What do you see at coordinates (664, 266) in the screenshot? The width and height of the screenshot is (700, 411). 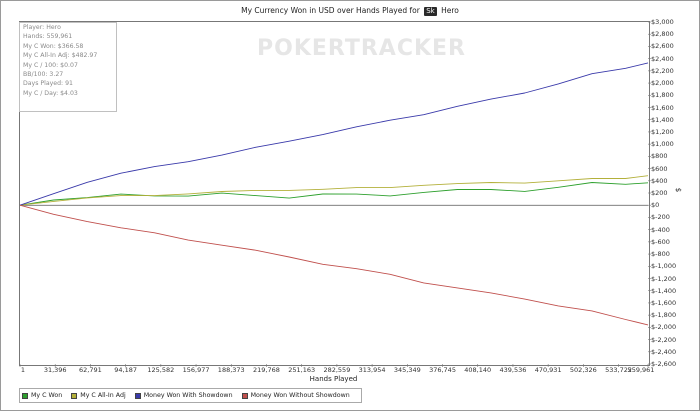 I see `y-tick-label: $-1,000` at bounding box center [664, 266].